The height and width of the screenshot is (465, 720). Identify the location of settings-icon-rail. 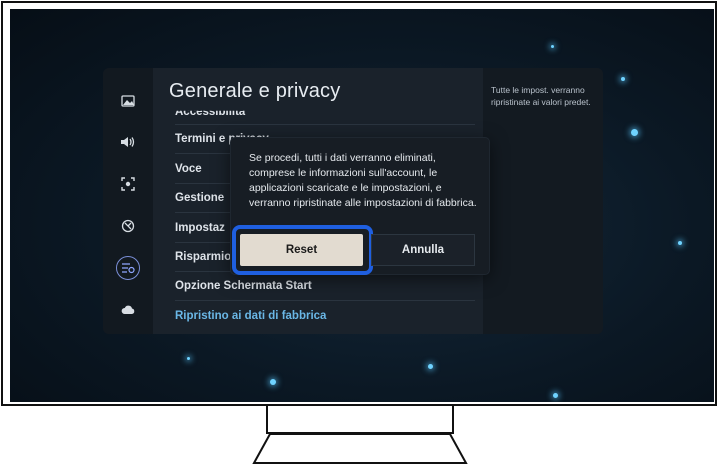
(128, 201).